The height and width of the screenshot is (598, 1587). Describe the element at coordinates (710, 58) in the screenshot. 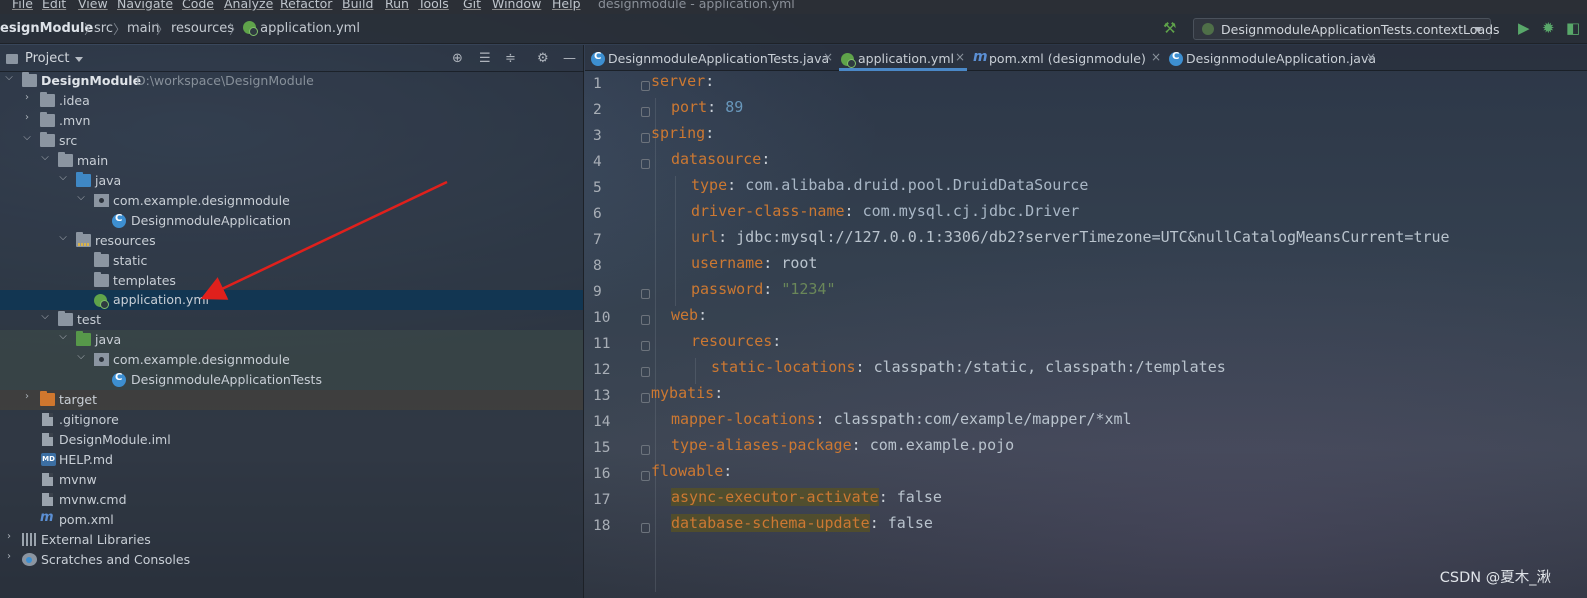

I see `tab-tests-java: DesignmoduleApplicationTests.java ×` at that location.